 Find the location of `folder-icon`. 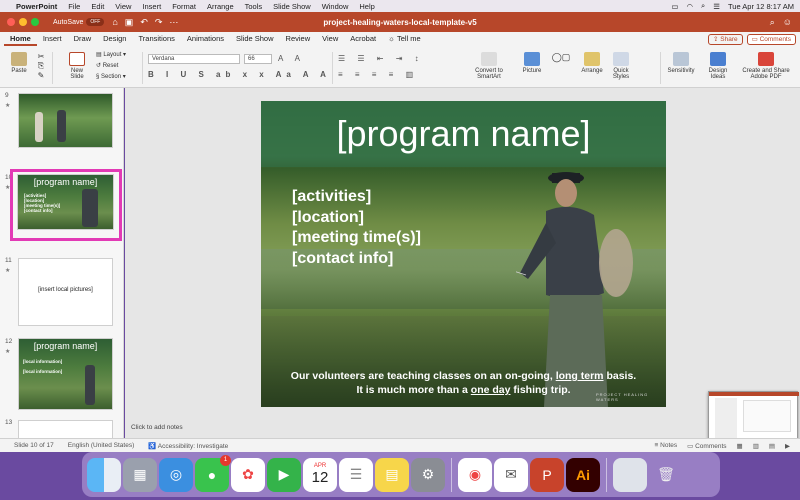

folder-icon is located at coordinates (630, 474).